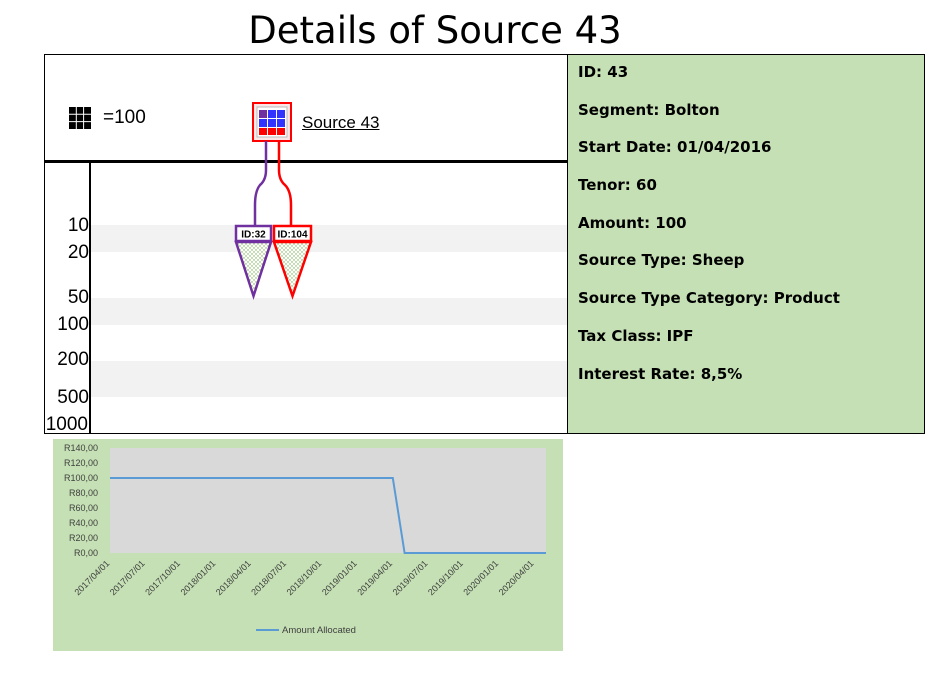 Image resolution: width=950 pixels, height=675 pixels. I want to click on scale-legend-label: =100, so click(124, 117).